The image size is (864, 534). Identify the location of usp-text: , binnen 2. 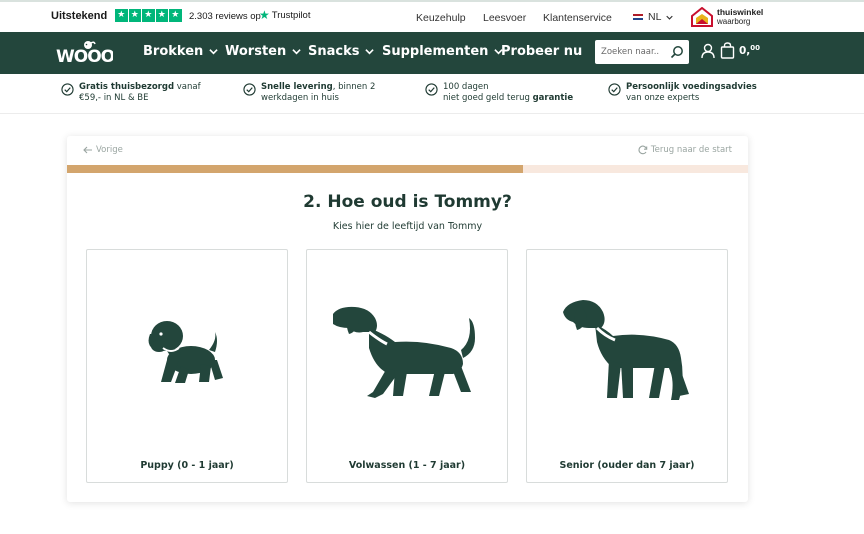
(354, 87).